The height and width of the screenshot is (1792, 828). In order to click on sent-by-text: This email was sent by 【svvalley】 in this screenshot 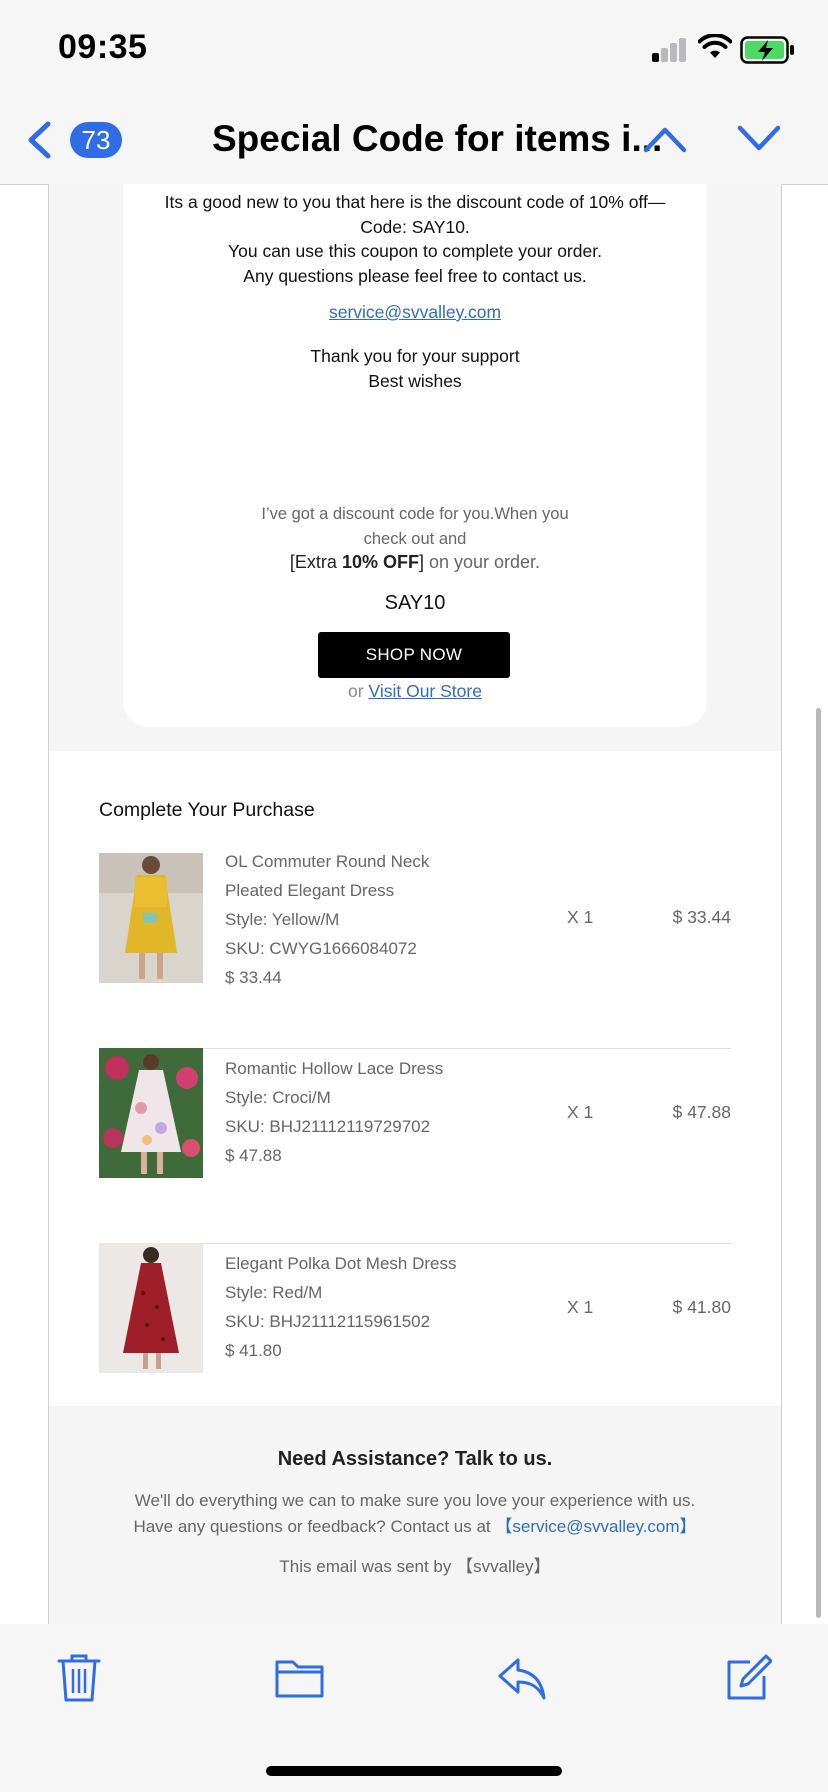, I will do `click(415, 1566)`.